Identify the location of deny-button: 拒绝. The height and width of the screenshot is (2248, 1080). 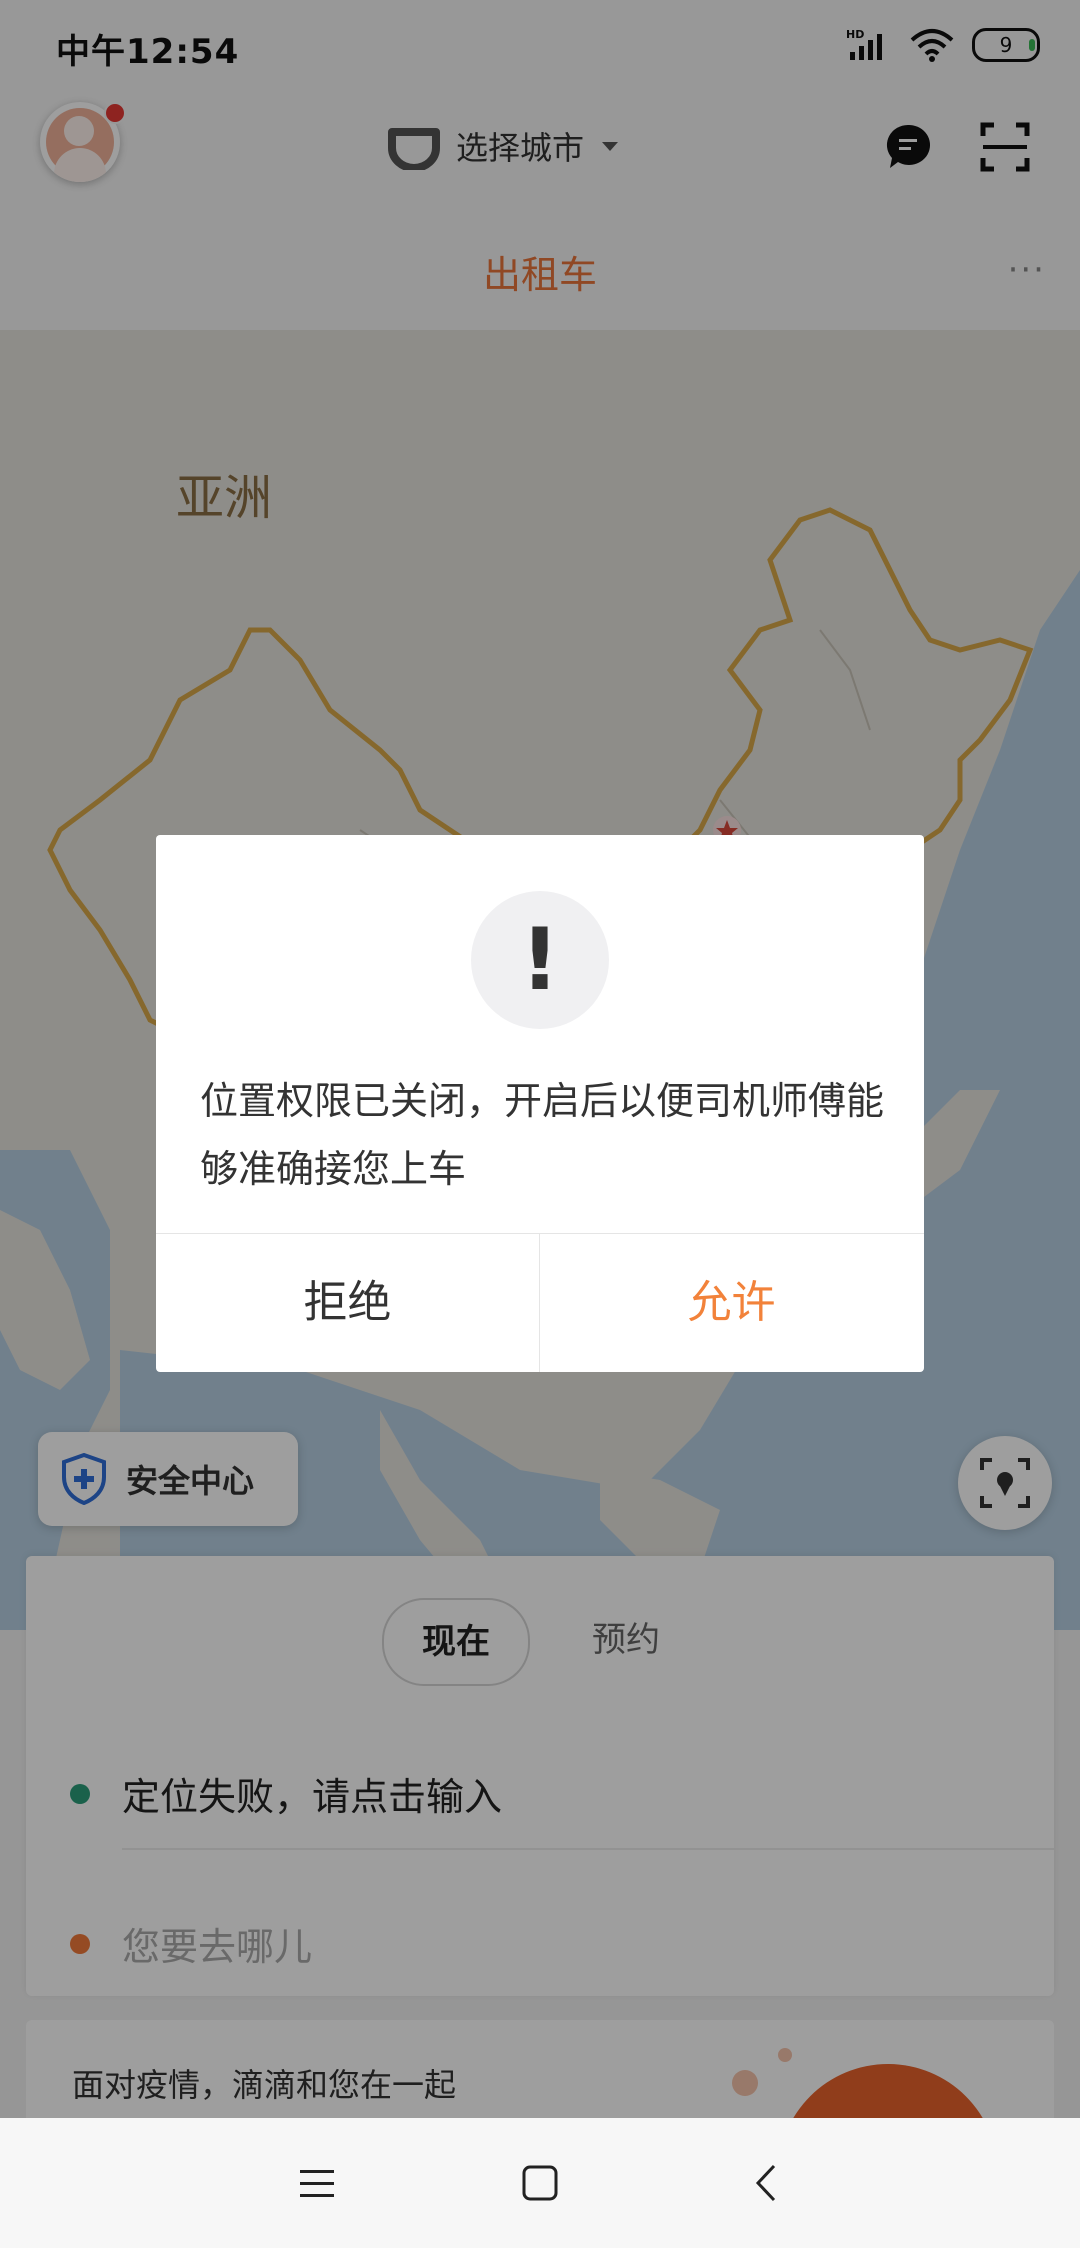
(347, 1303).